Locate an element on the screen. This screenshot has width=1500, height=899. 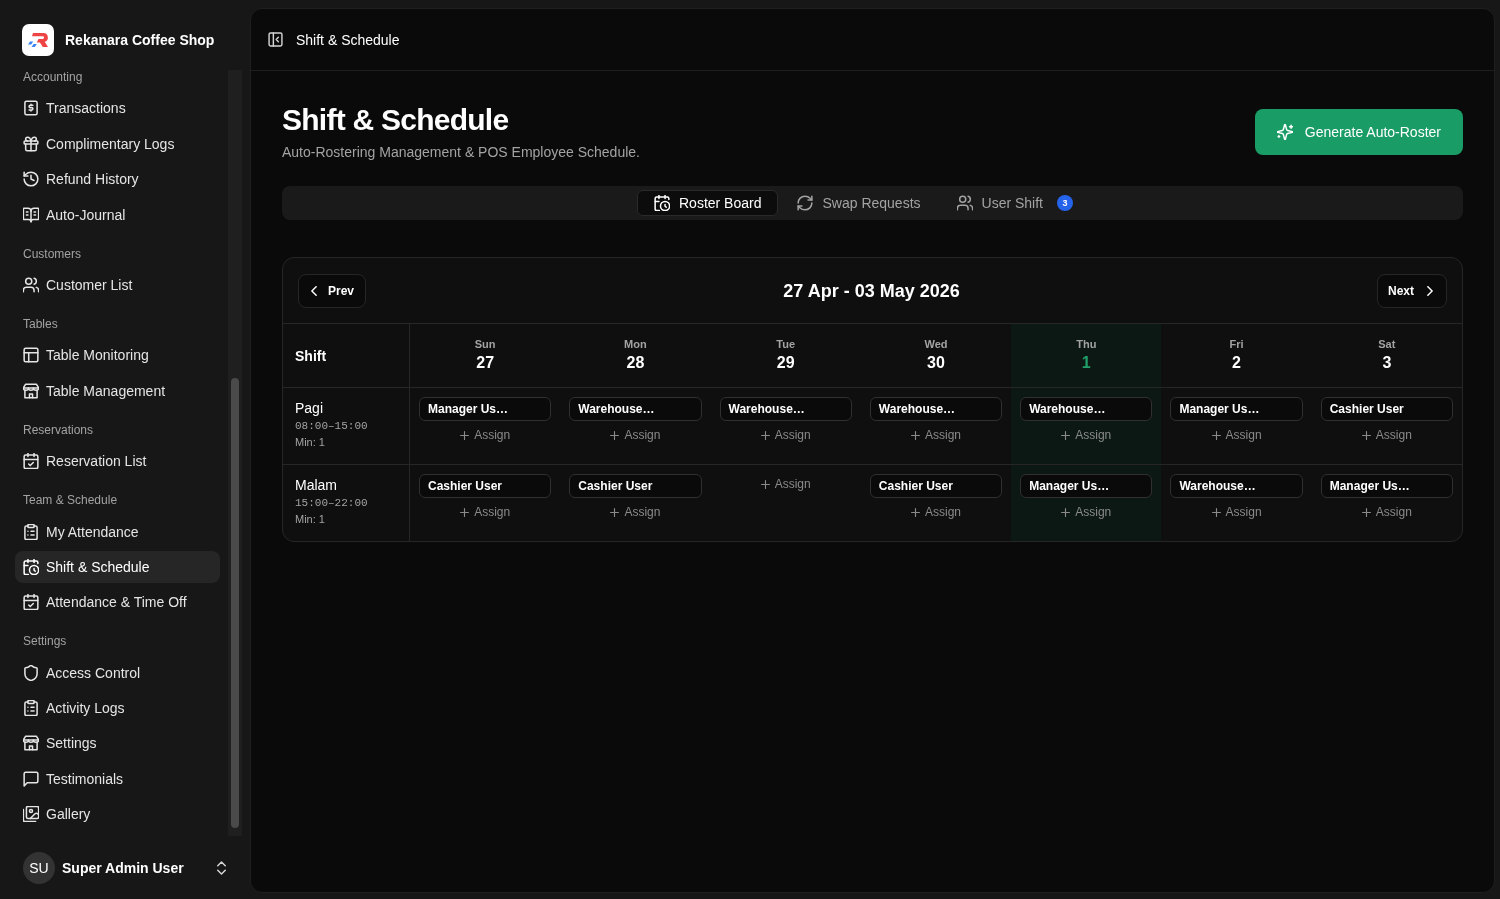
nav-group-label: Settings is located at coordinates (45, 642).